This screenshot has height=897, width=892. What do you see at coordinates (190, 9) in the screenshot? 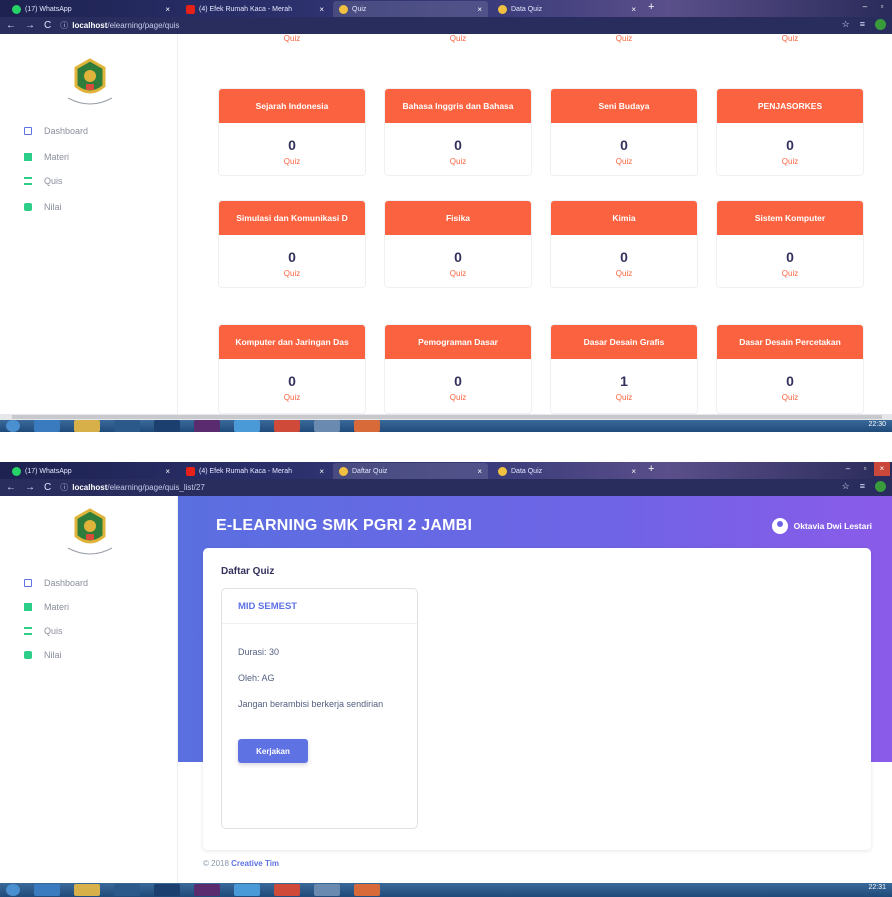
I see `youtube-icon` at bounding box center [190, 9].